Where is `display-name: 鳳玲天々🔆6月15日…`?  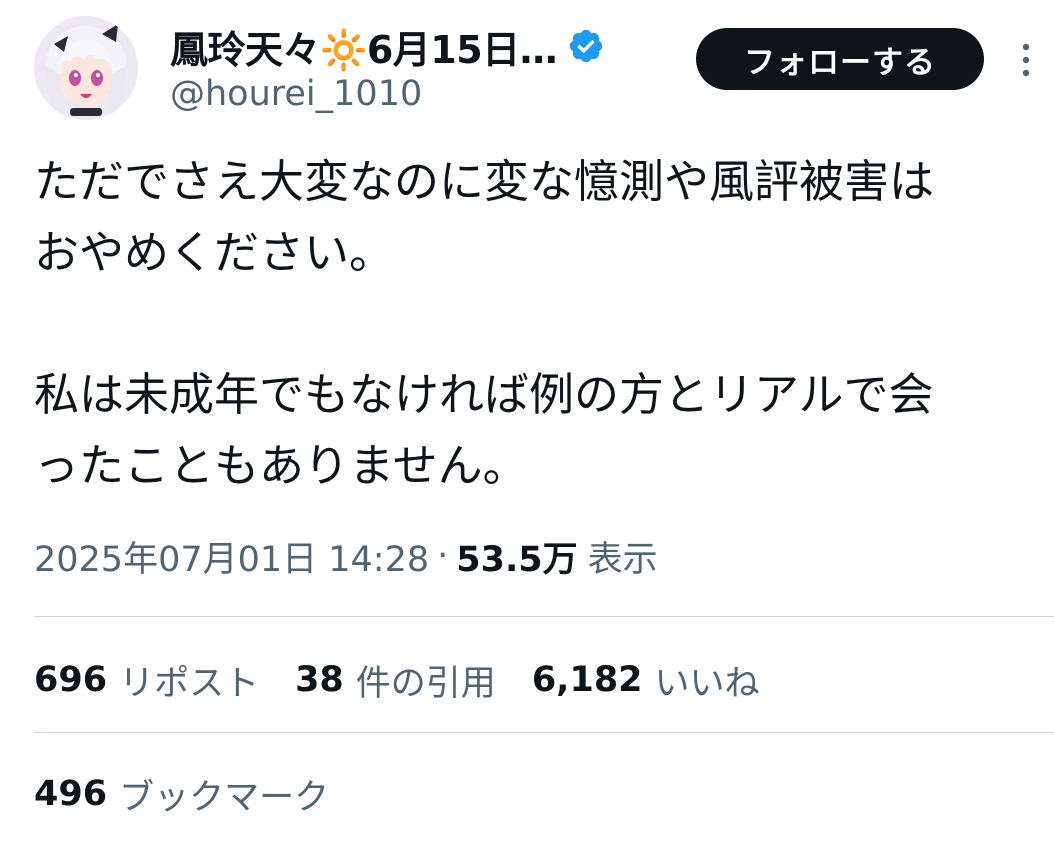
display-name: 鳳玲天々🔆6月15日… is located at coordinates (363, 46).